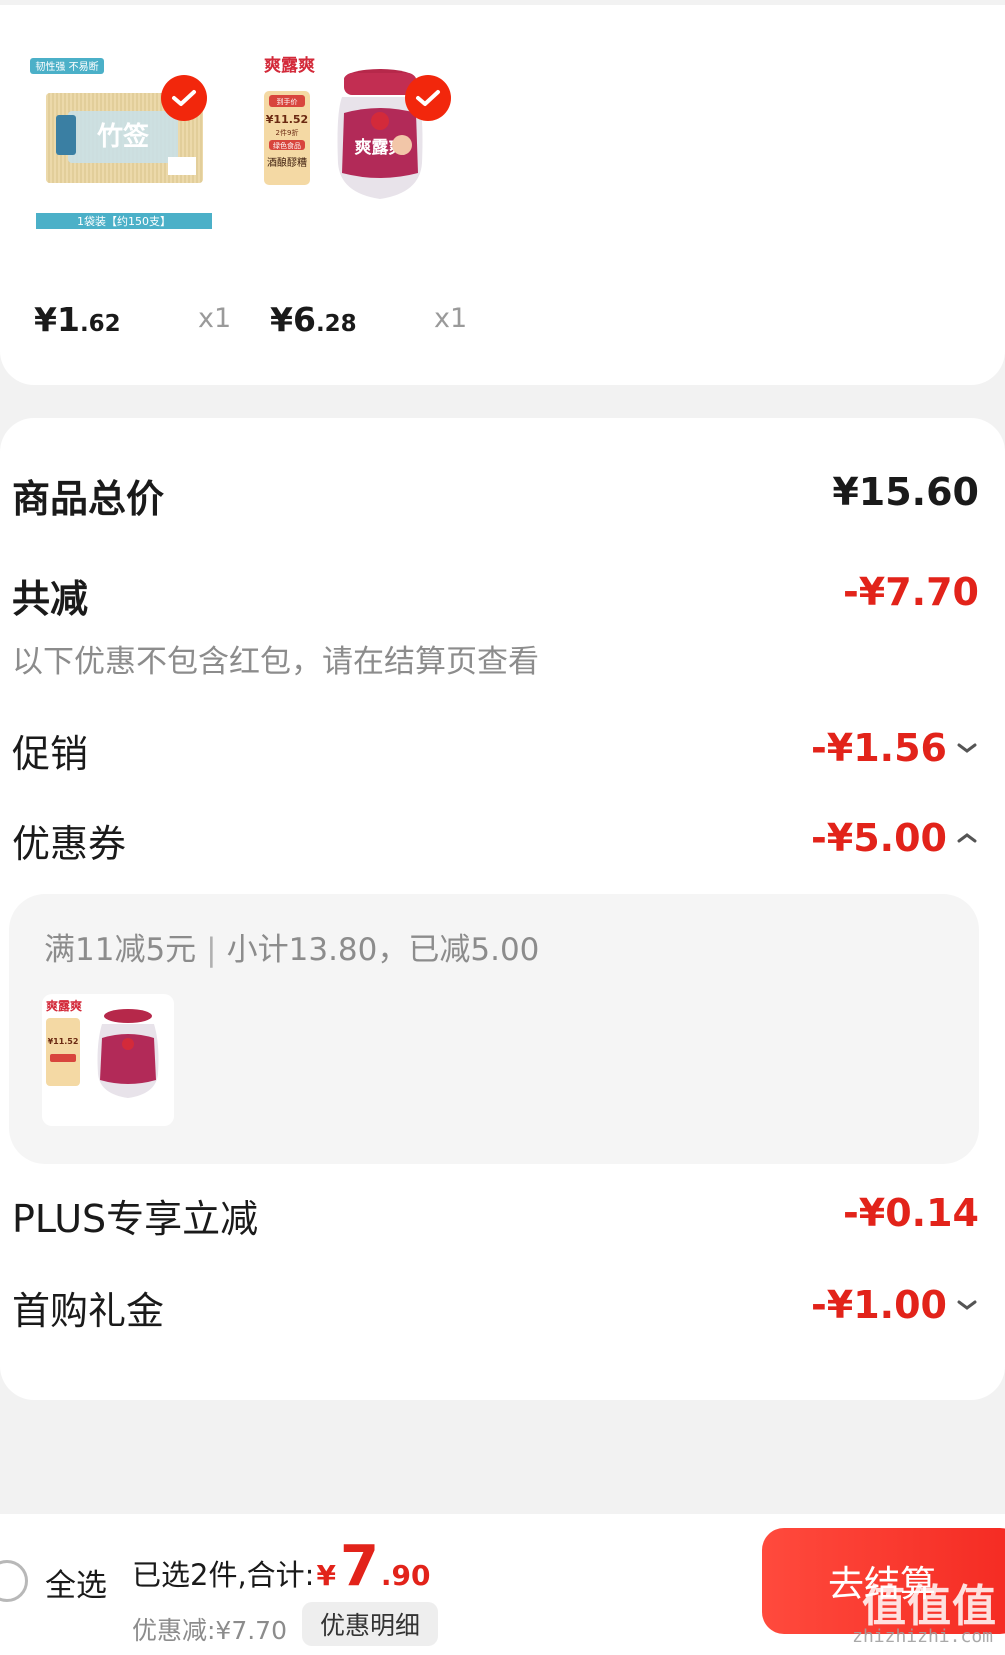 Image resolution: width=1005 pixels, height=1655 pixels. What do you see at coordinates (123, 136) in the screenshot?
I see `svg-text: 竹签` at bounding box center [123, 136].